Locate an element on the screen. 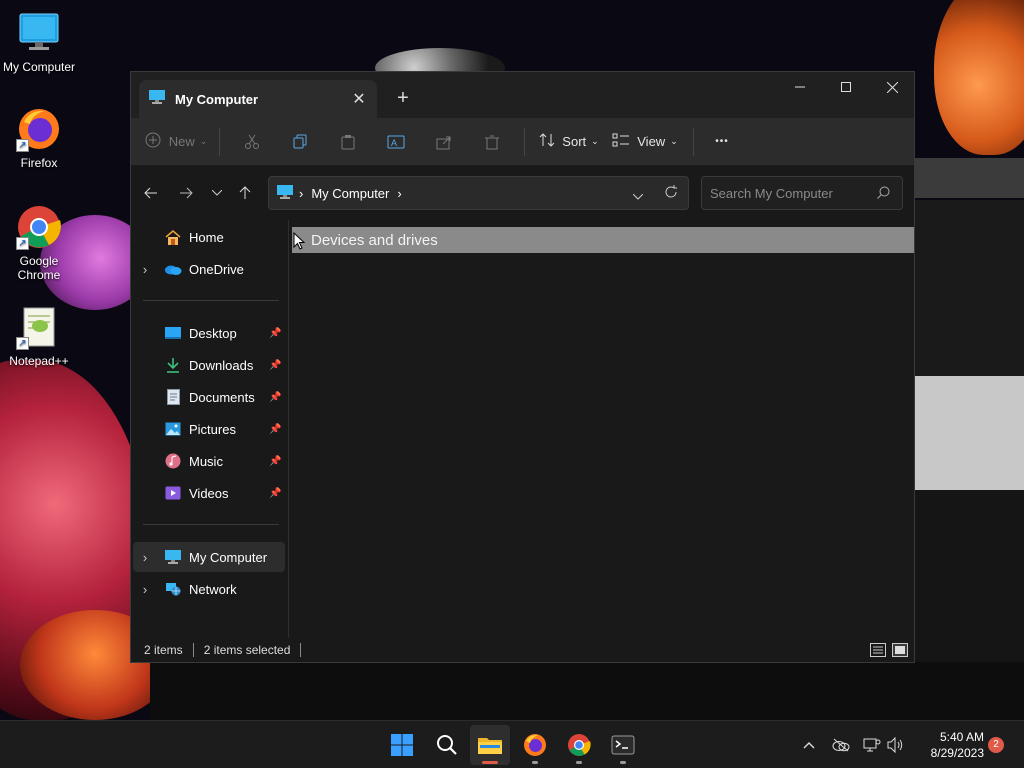 The width and height of the screenshot is (1024, 768). more-options-button: ••• is located at coordinates (722, 142).